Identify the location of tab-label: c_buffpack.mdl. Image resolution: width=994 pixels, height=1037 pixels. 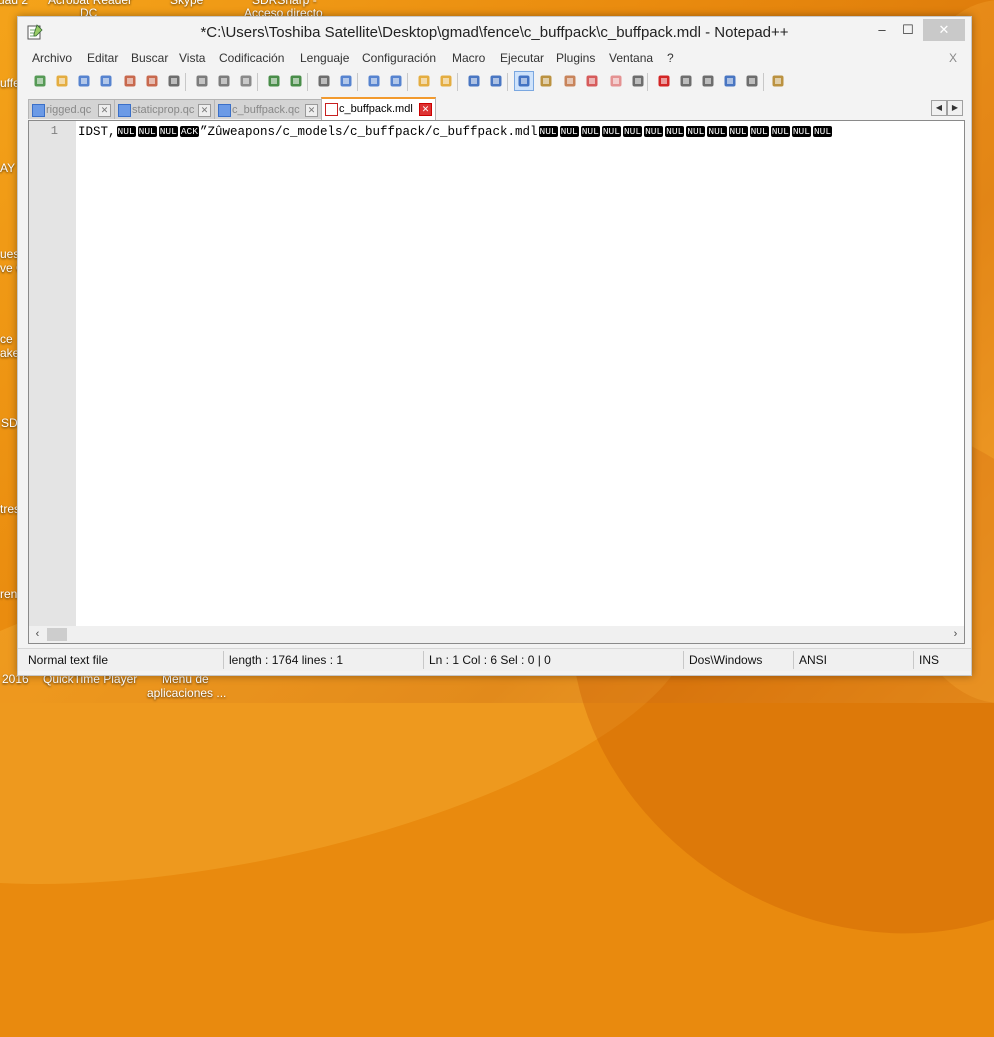
(376, 109).